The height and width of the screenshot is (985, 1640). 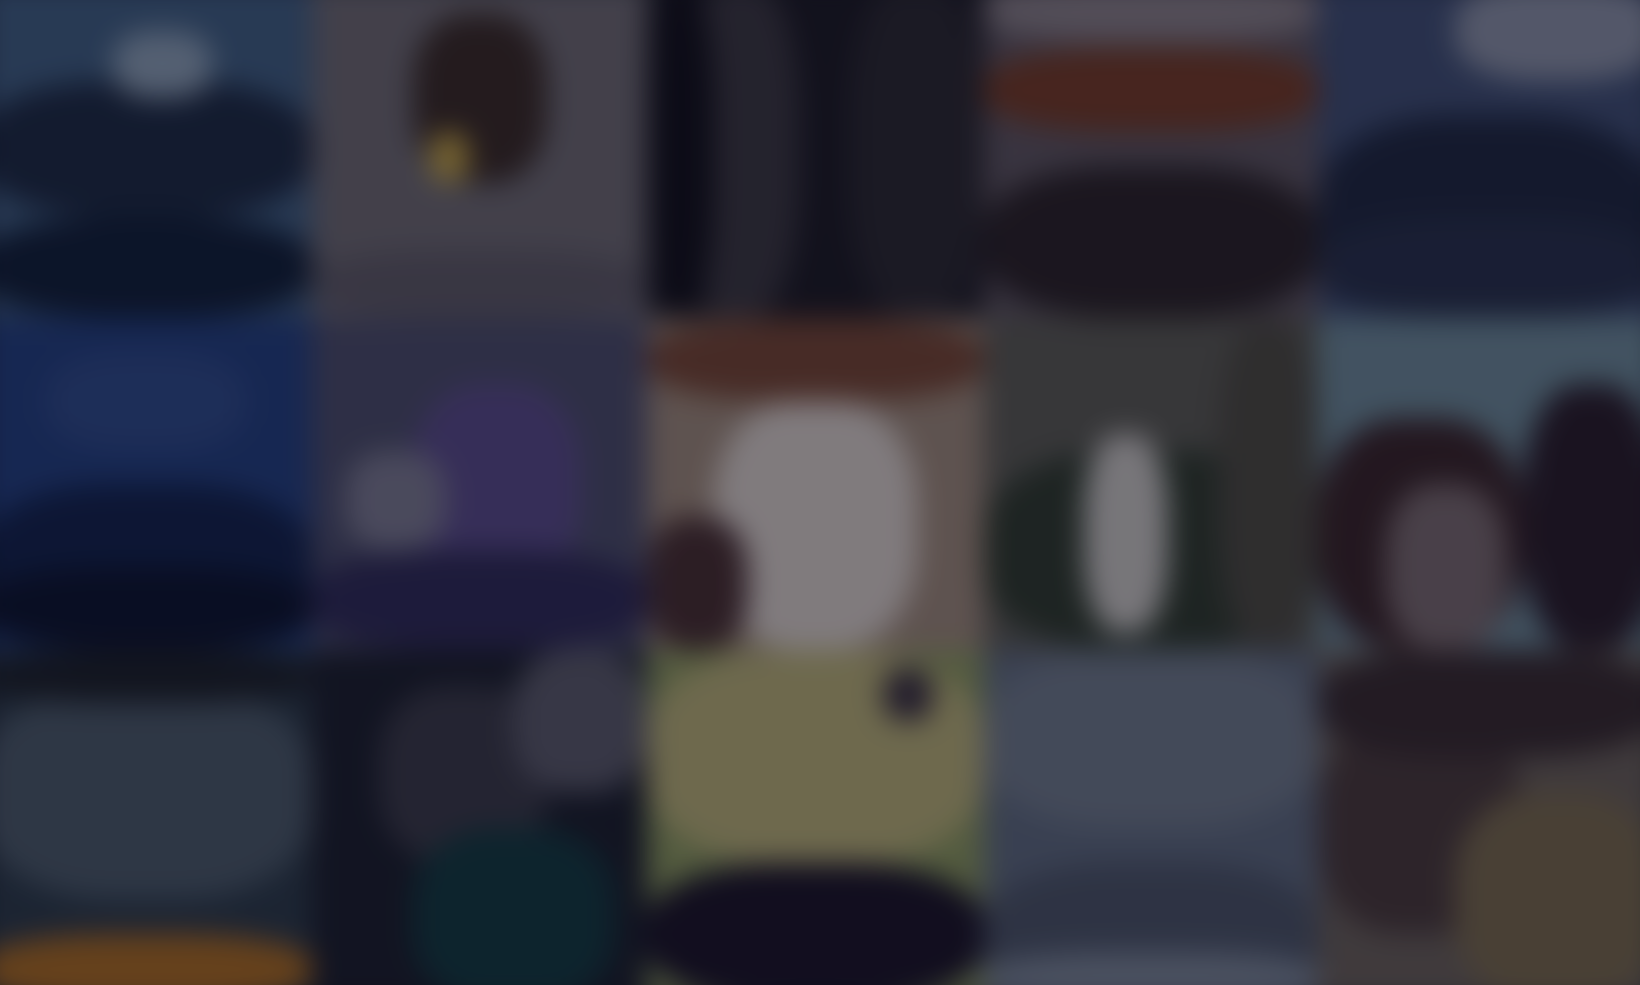 I want to click on photo-tile-garden-figure, so click(x=1151, y=484).